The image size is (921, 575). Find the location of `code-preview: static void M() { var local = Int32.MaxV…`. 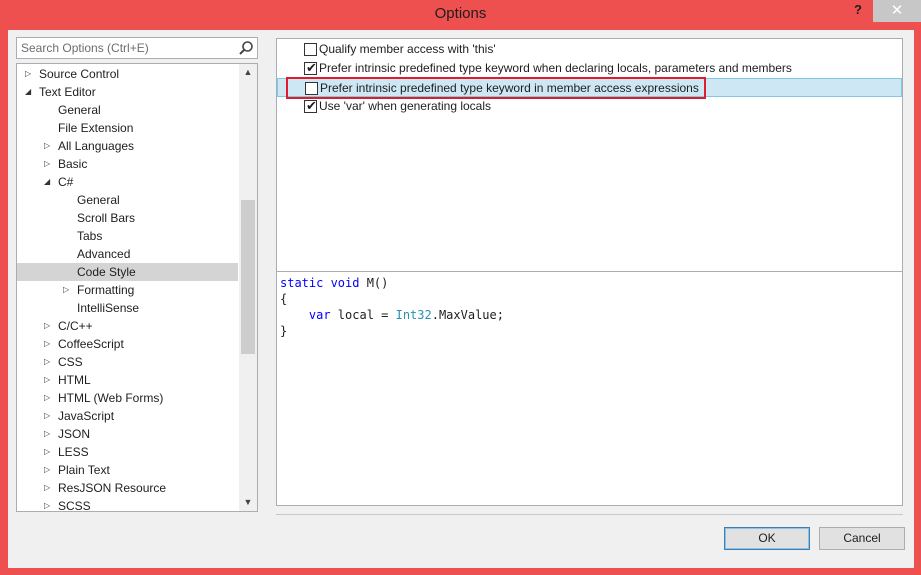

code-preview: static void M() { var local = Int32.MaxV… is located at coordinates (392, 307).